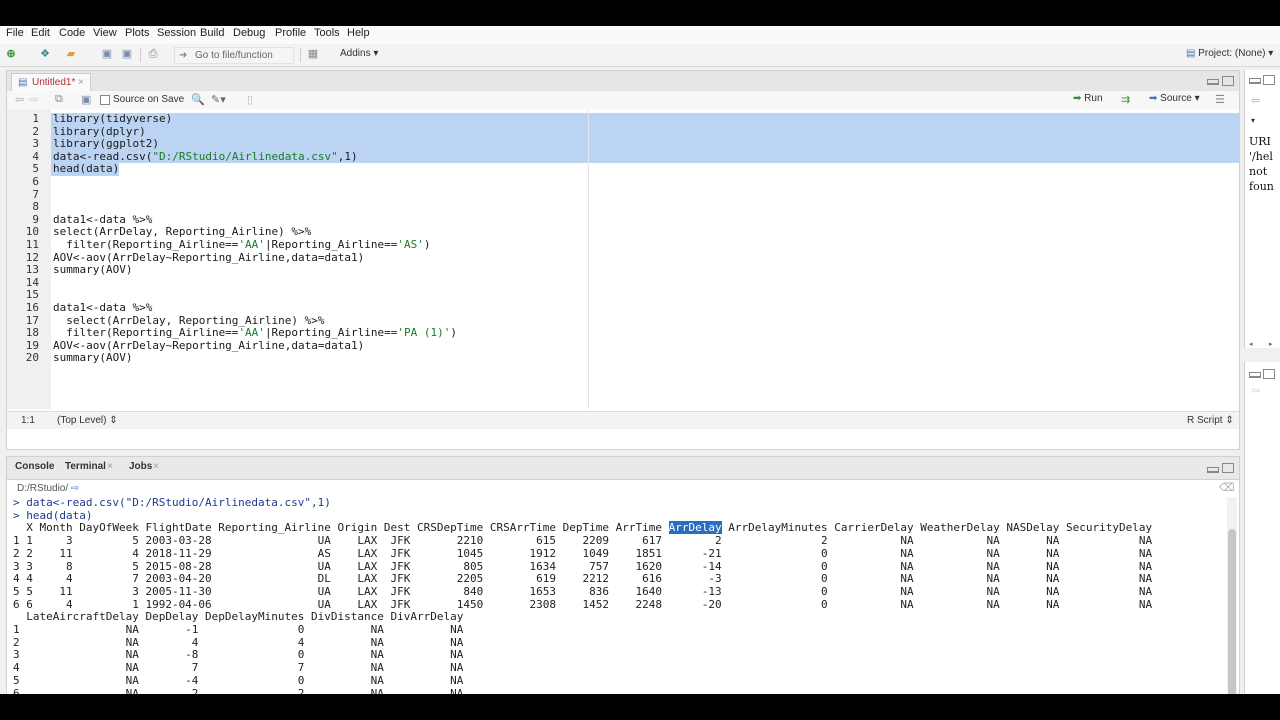 This screenshot has height=720, width=1280. Describe the element at coordinates (106, 144) in the screenshot. I see `code-text: library(ggplot2)` at that location.